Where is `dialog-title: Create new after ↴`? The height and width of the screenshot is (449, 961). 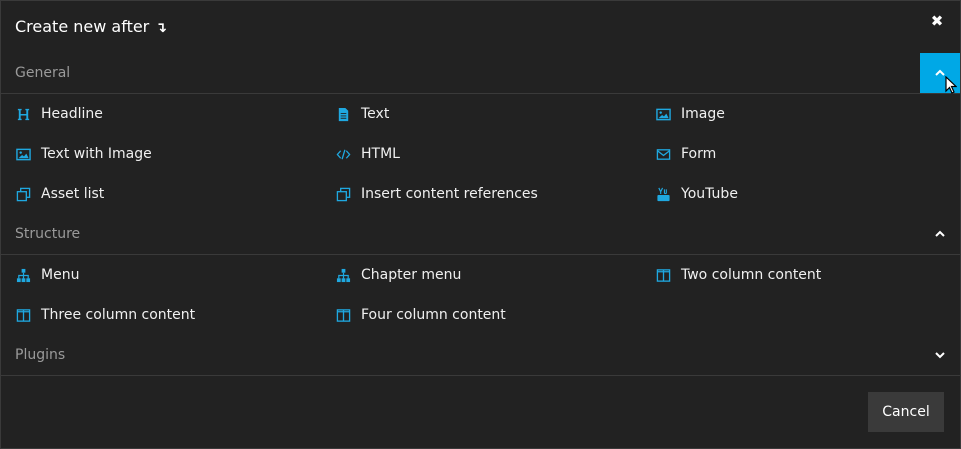
dialog-title: Create new after ↴ is located at coordinates (91, 26).